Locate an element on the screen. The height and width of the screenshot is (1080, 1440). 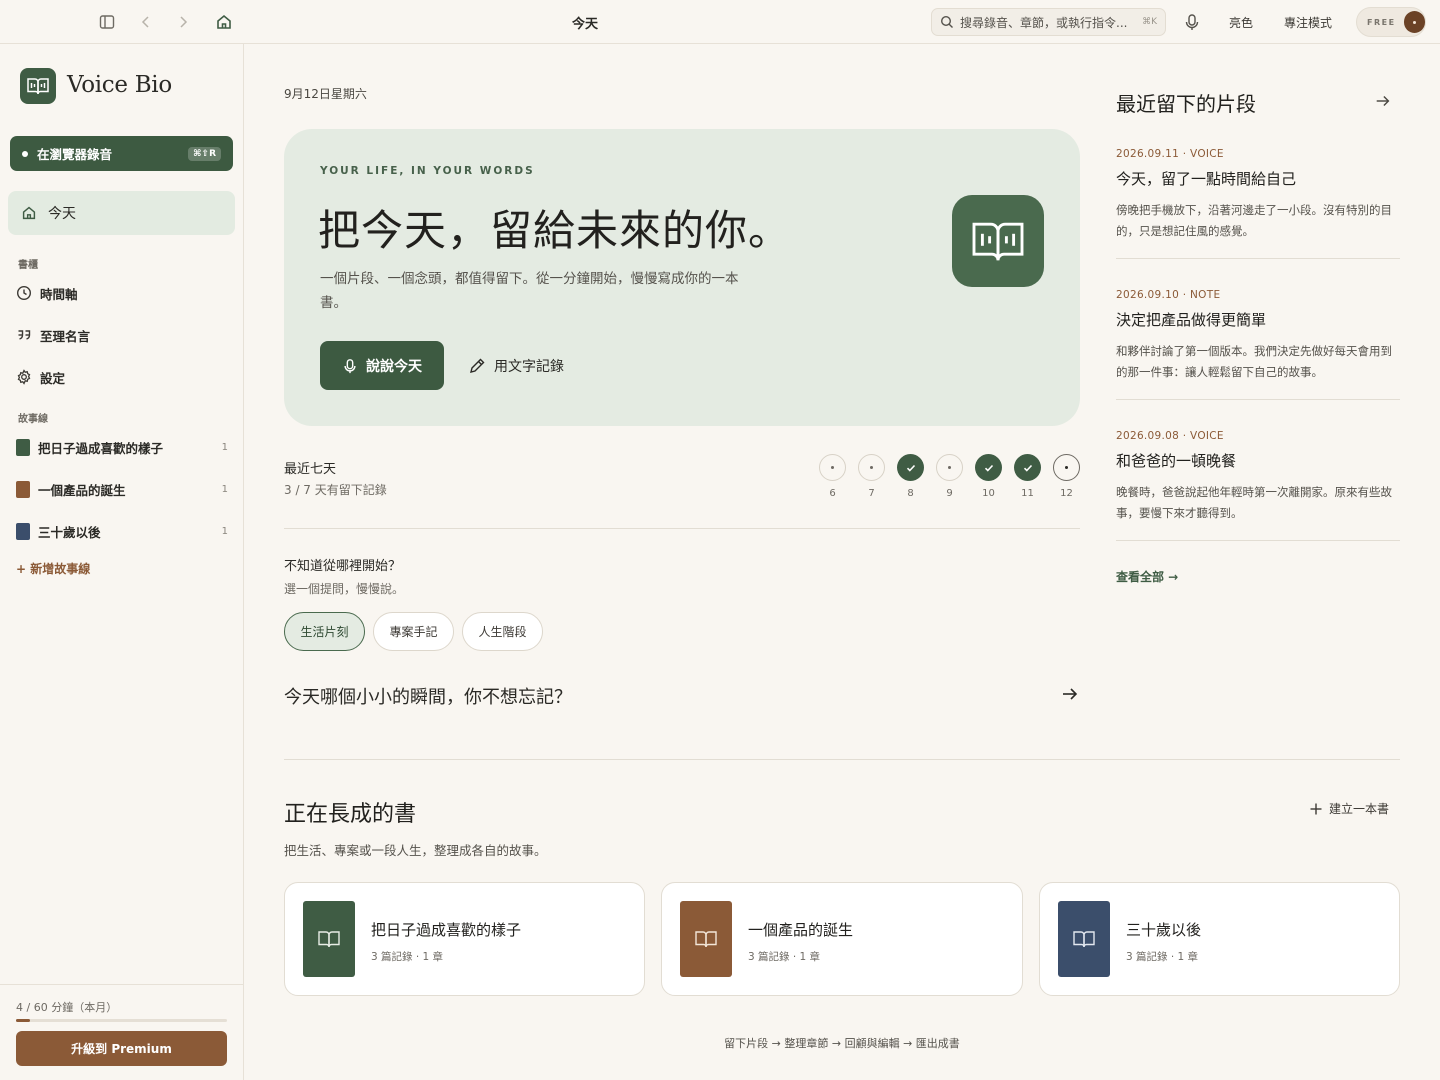
entry-title: 今天，留了一點時間給自己 is located at coordinates (1206, 179).